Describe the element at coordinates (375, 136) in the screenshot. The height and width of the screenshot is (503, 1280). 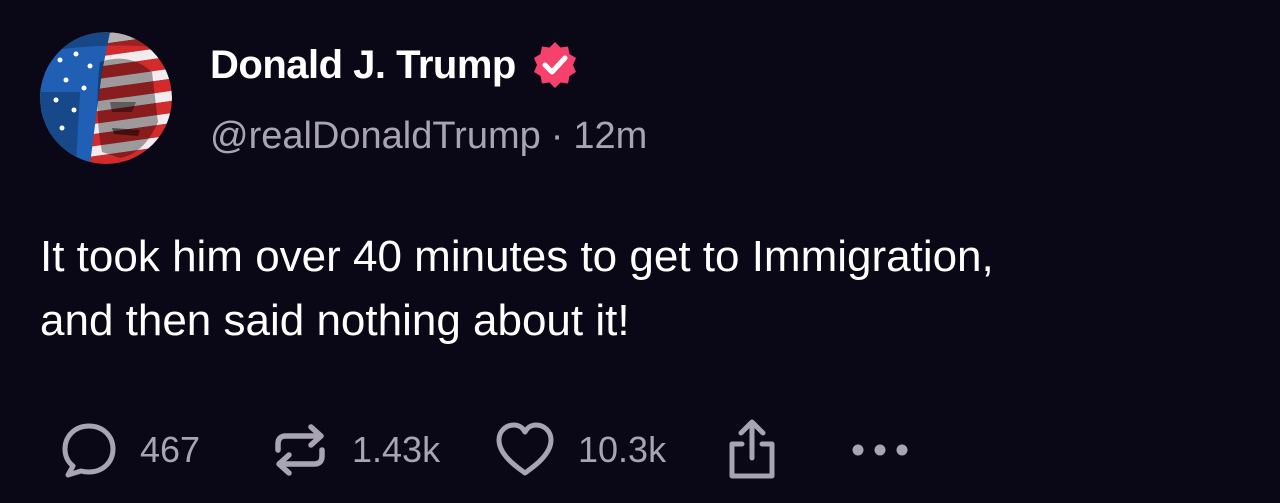
I see `author-handle: @realDonaldTrump` at that location.